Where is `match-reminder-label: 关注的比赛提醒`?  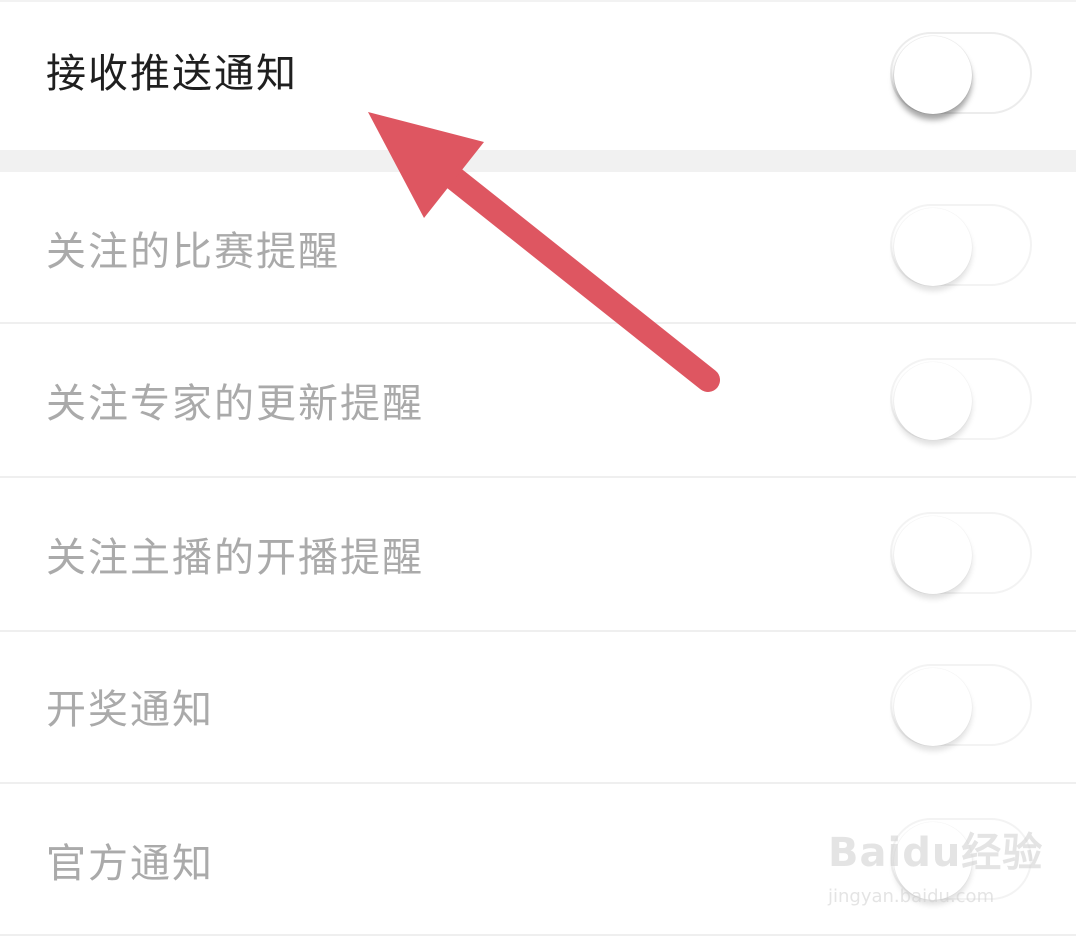 match-reminder-label: 关注的比赛提醒 is located at coordinates (193, 252).